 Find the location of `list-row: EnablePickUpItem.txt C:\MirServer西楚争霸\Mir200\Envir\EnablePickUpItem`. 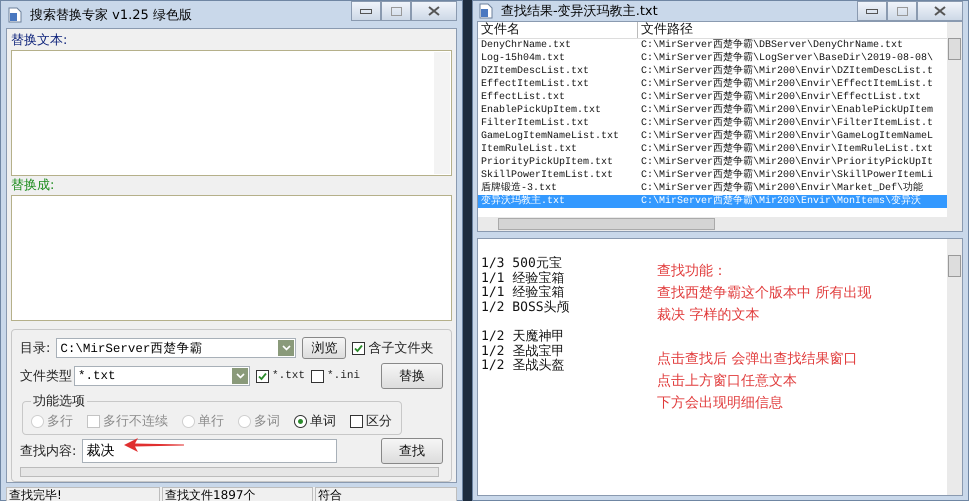

list-row: EnablePickUpItem.txt C:\MirServer西楚争霸\Mir200\Envir\EnablePickUpItem is located at coordinates (712, 110).